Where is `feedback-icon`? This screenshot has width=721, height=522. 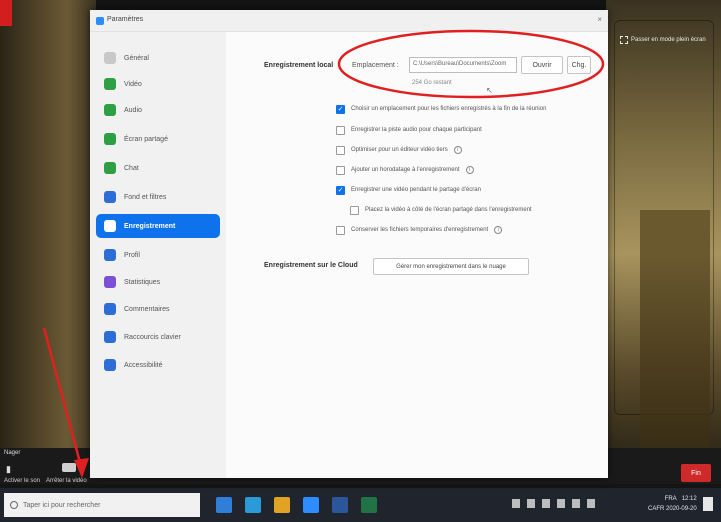
feedback-icon is located at coordinates (110, 309).